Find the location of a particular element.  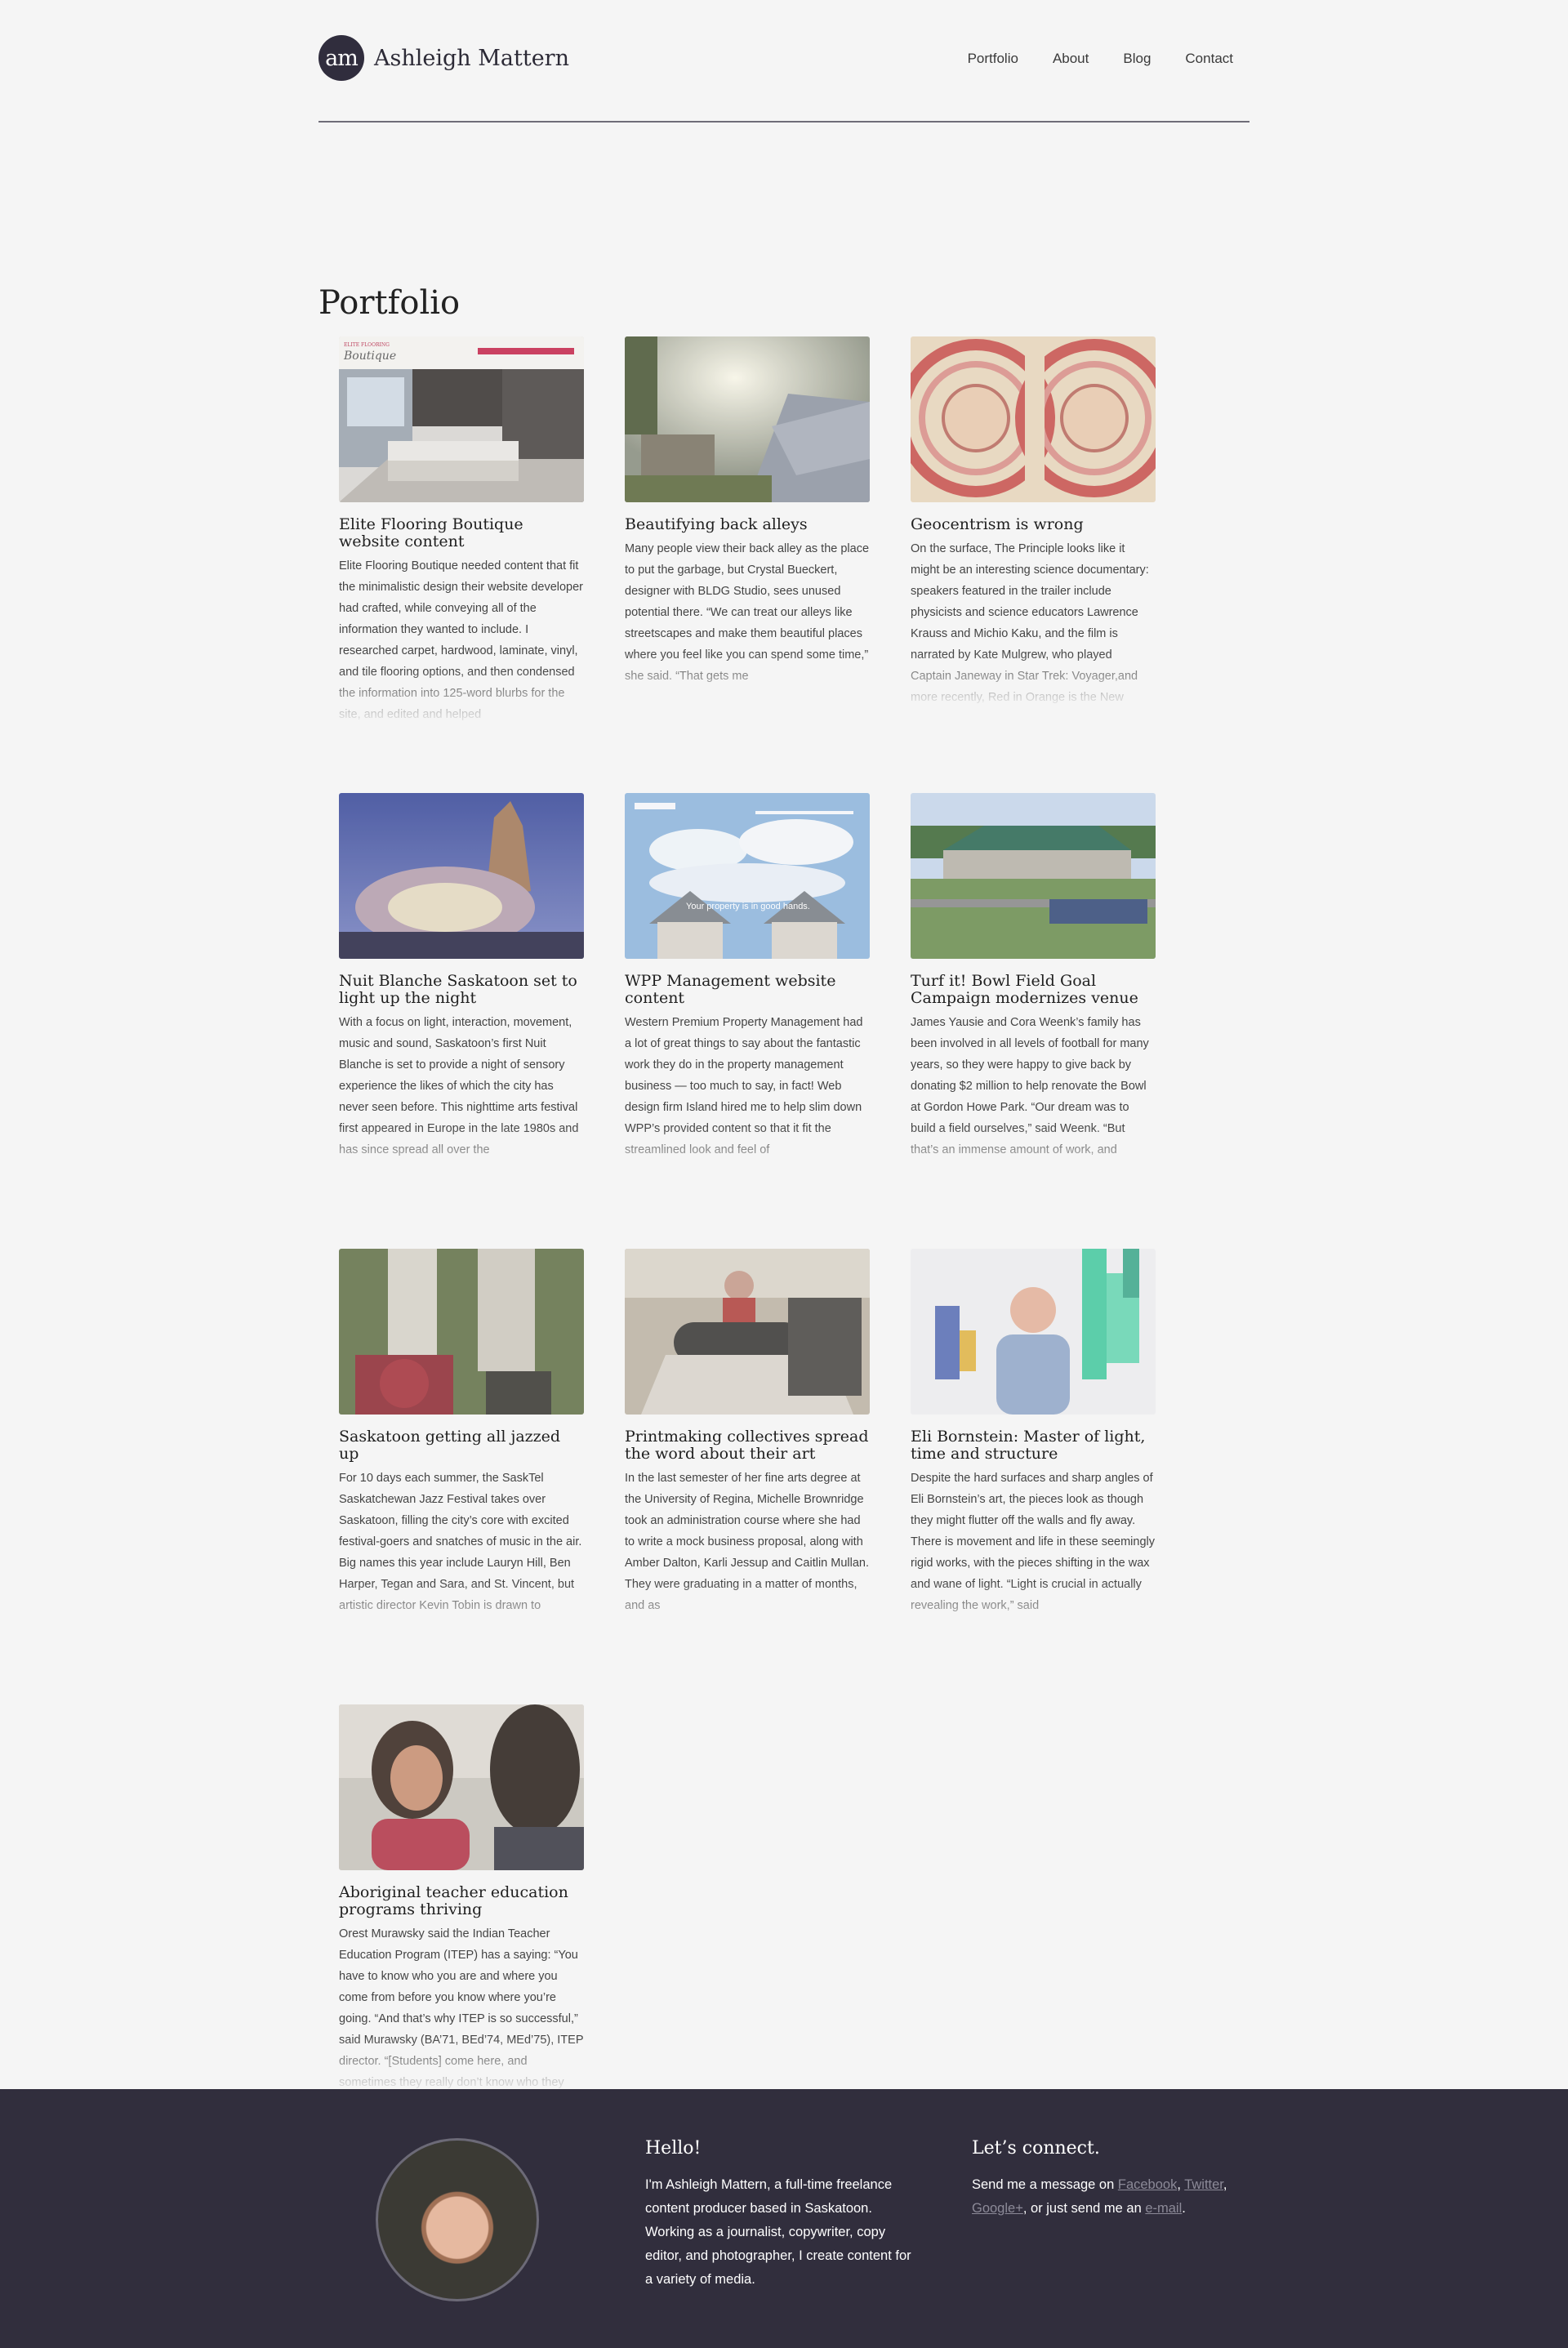

connect-mid: , or just send me an is located at coordinates (1084, 2208).